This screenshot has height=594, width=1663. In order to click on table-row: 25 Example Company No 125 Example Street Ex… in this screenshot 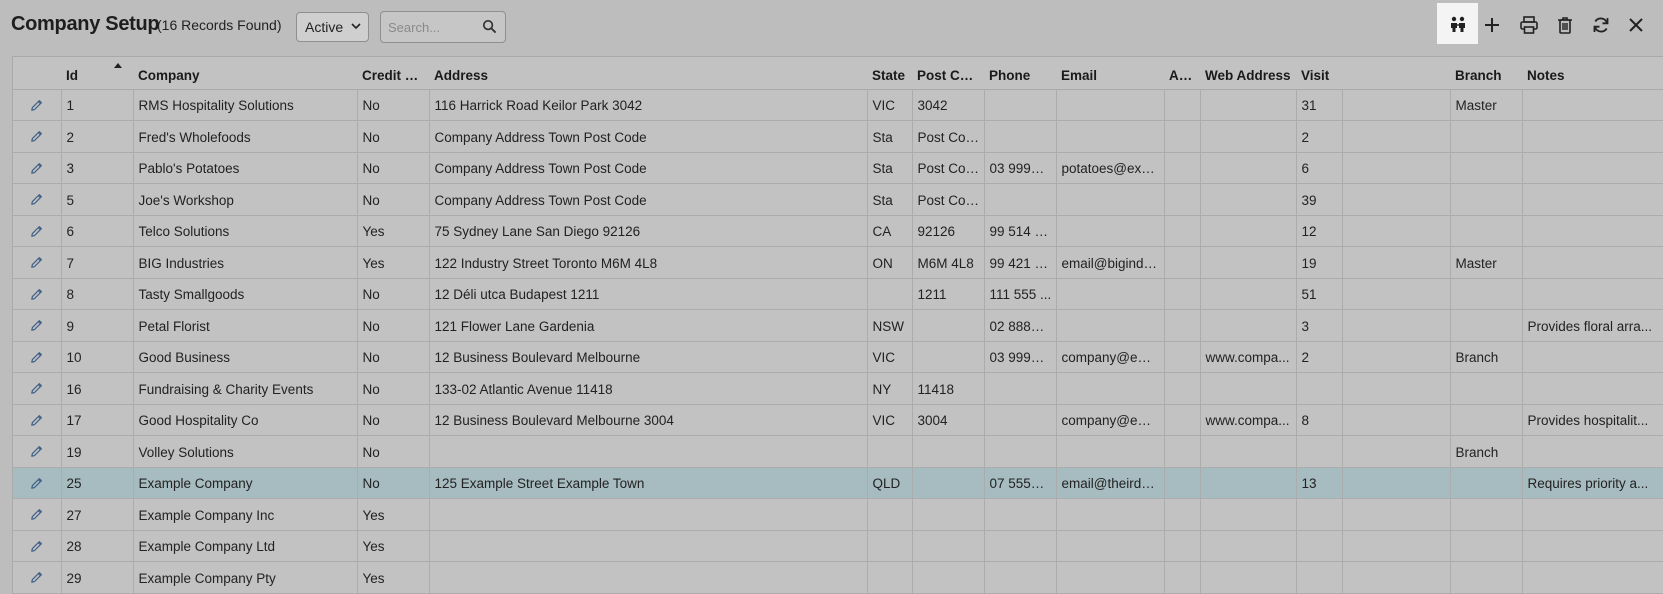, I will do `click(838, 483)`.